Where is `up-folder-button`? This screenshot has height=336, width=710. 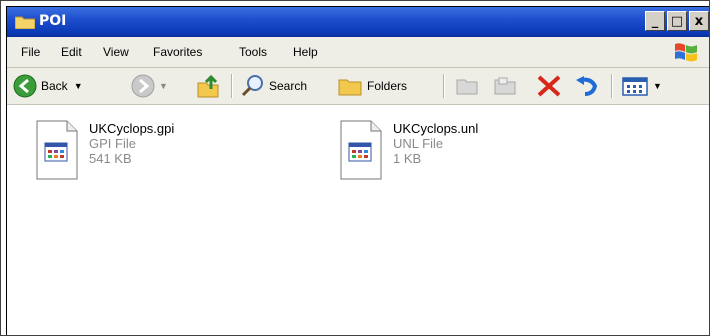 up-folder-button is located at coordinates (208, 86).